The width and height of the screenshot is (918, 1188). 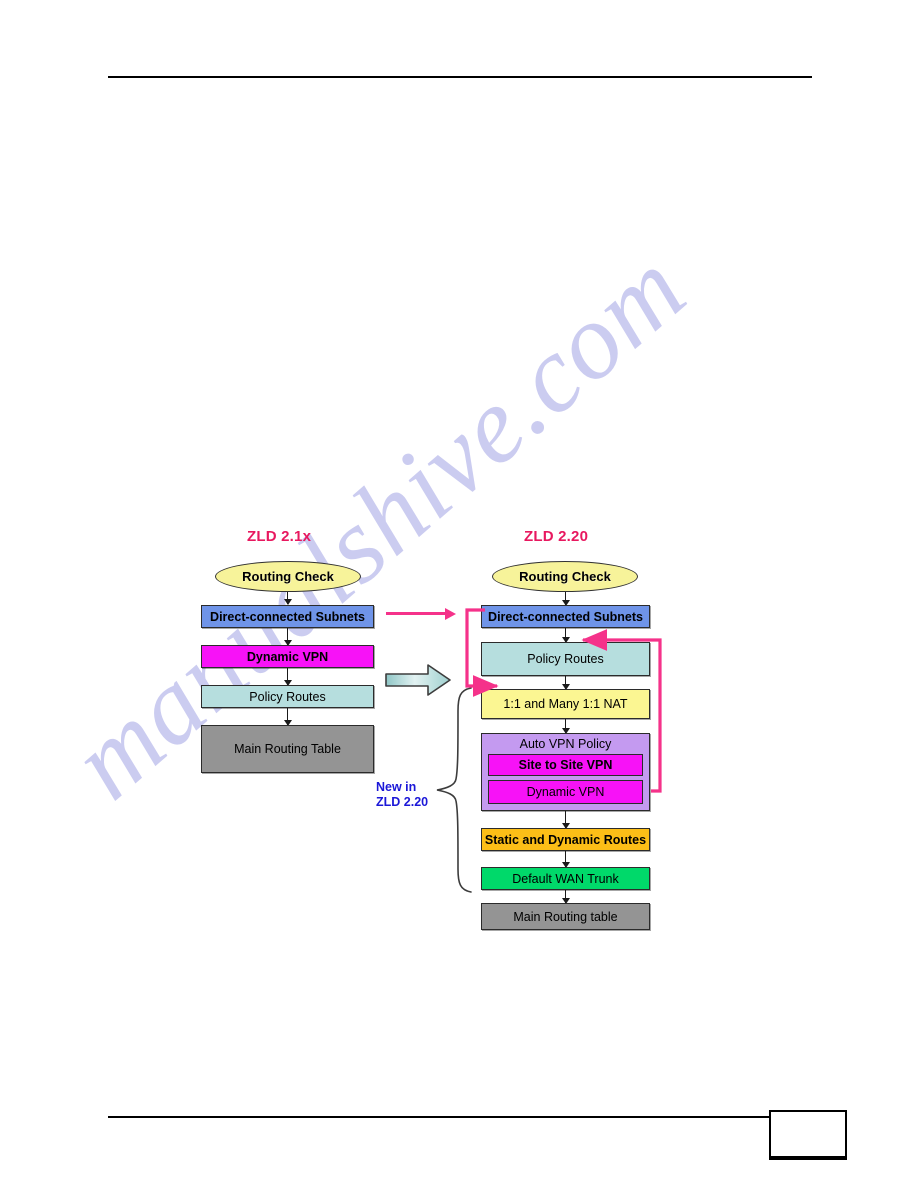 I want to click on node-left-main-routing-table: Main Routing Table, so click(x=287, y=749).